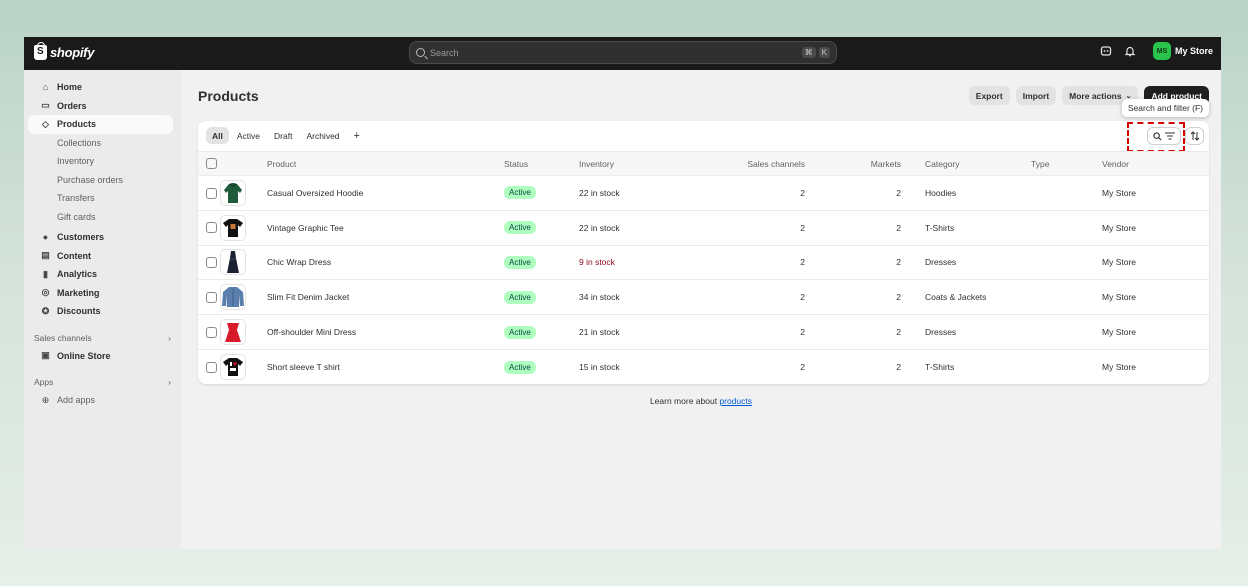 The image size is (1248, 586). I want to click on avatar: MS, so click(1161, 51).